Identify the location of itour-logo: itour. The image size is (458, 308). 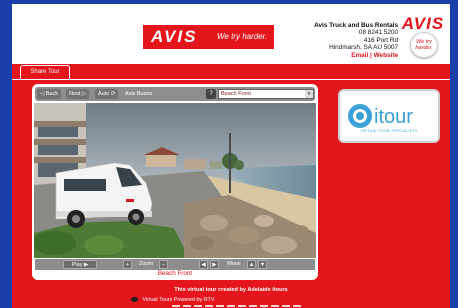
(380, 116).